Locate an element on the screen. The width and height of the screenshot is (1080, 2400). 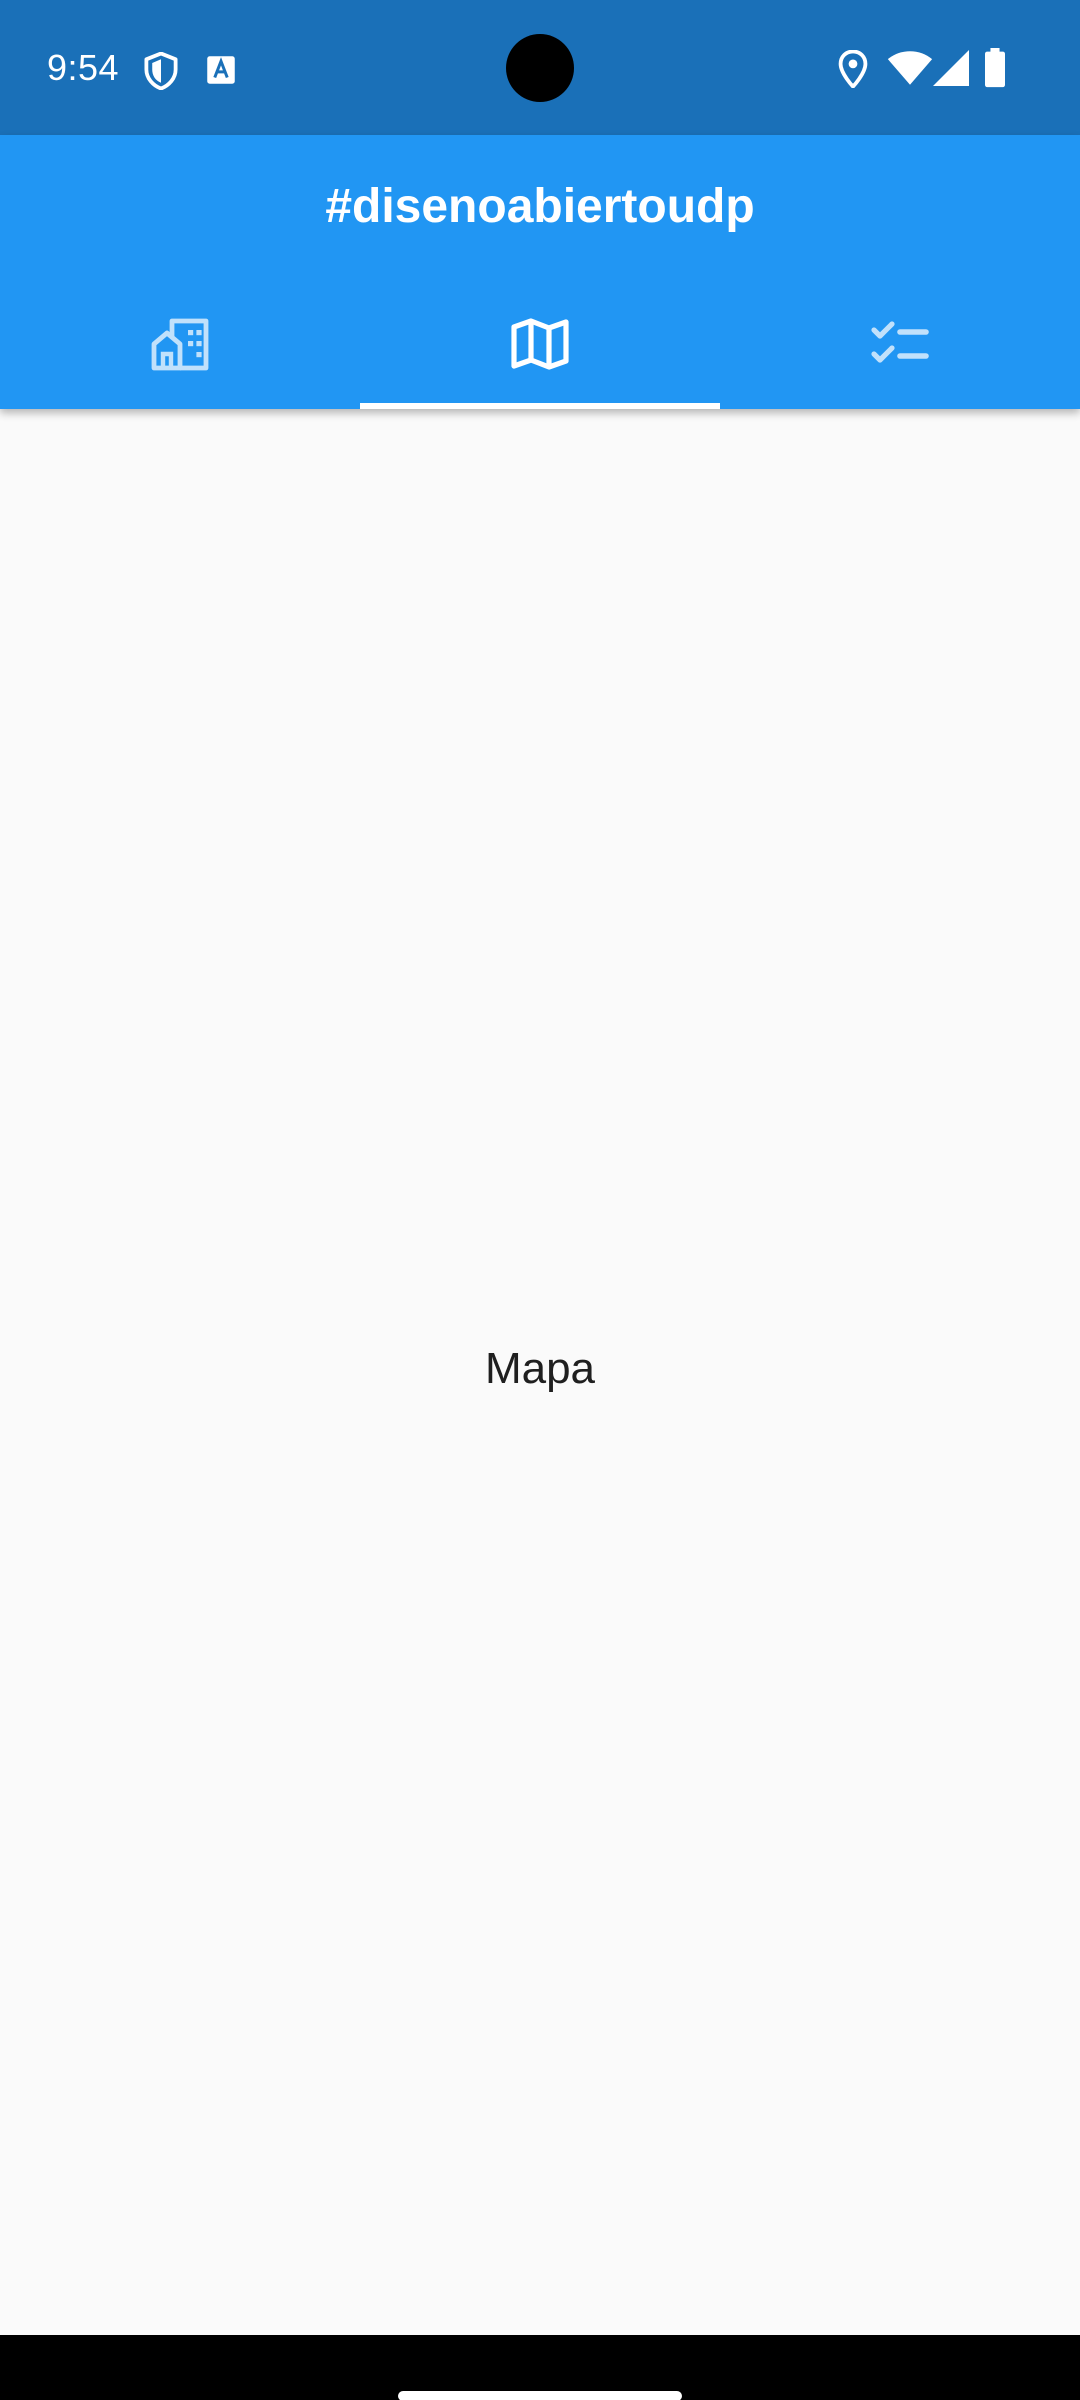
cellular-signal-icon is located at coordinates (951, 68).